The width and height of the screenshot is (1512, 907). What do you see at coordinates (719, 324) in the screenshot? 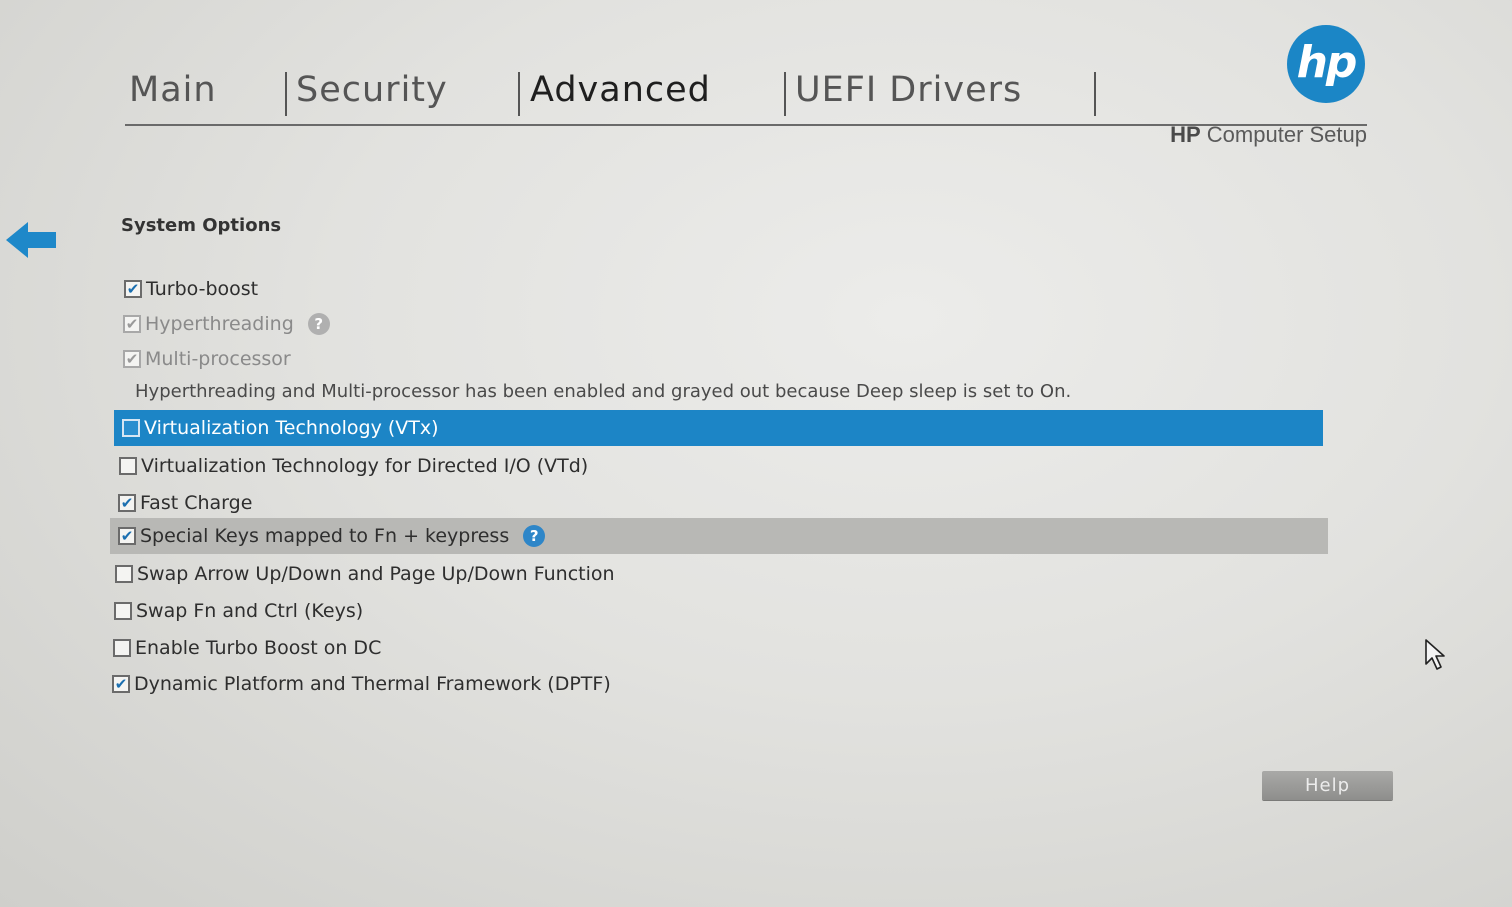
I see `option-hyperthreading: ✔ Hyperthreading ?` at bounding box center [719, 324].